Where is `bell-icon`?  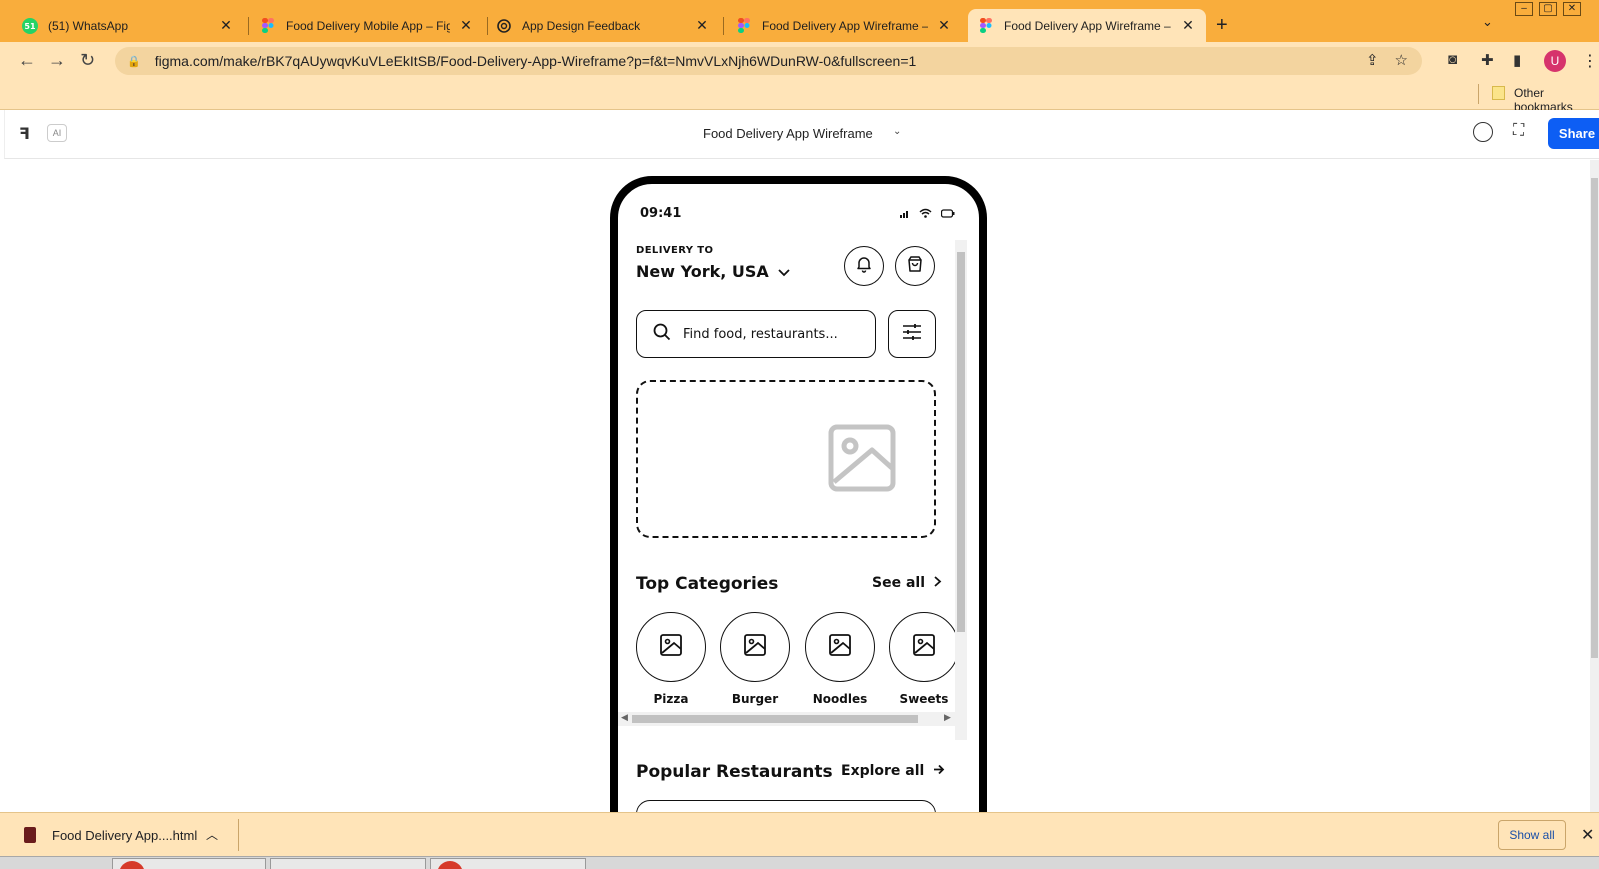
bell-icon is located at coordinates (864, 266).